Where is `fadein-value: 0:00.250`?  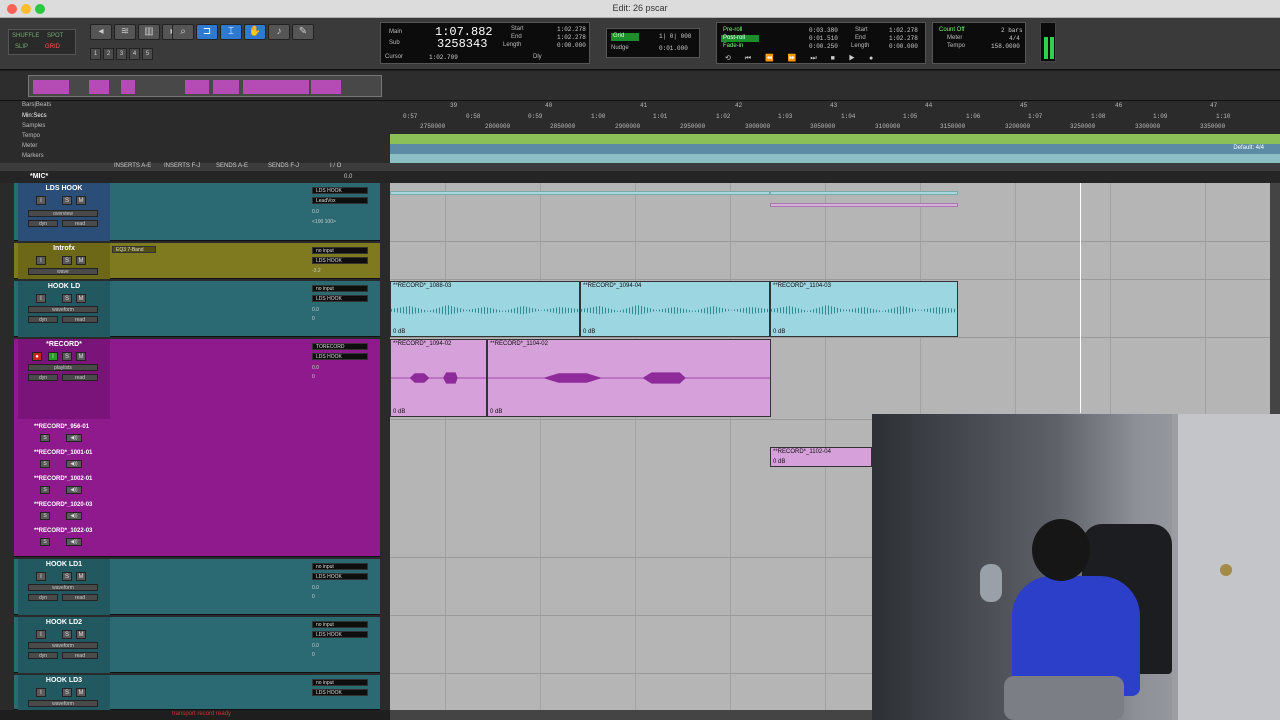 fadein-value: 0:00.250 is located at coordinates (823, 46).